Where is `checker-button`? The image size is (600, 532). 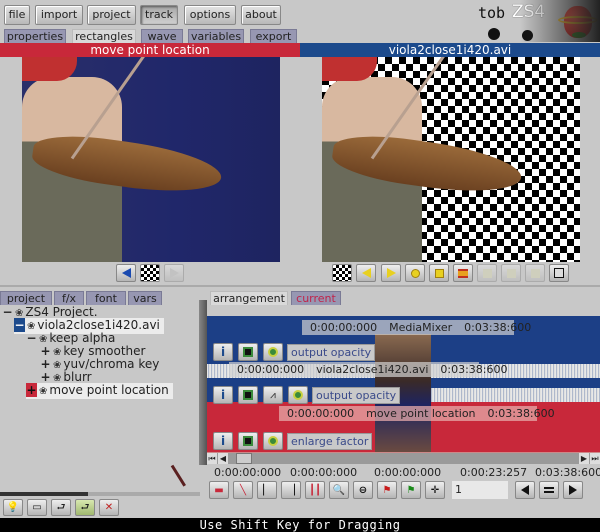
checker-button is located at coordinates (342, 273).